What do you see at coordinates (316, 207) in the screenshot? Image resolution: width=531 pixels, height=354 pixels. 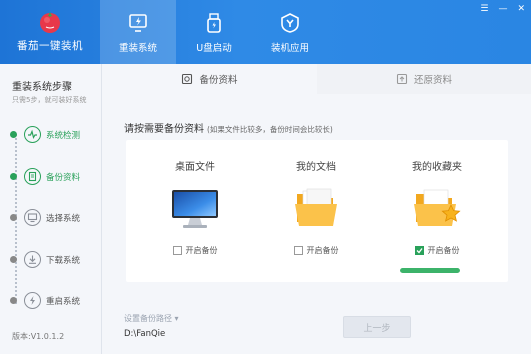 I see `documents-folder-icon` at bounding box center [316, 207].